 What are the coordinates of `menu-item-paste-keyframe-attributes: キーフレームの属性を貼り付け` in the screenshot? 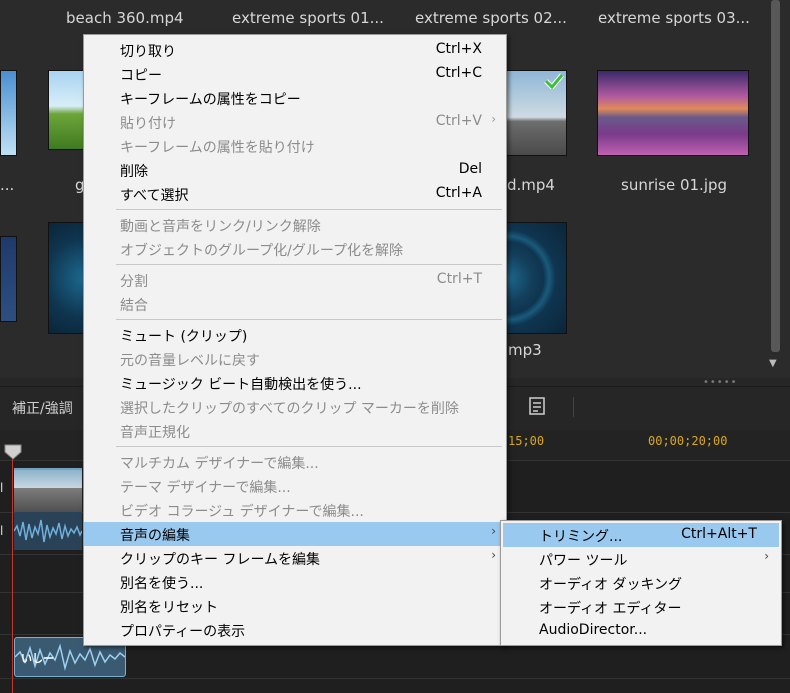 It's located at (295, 146).